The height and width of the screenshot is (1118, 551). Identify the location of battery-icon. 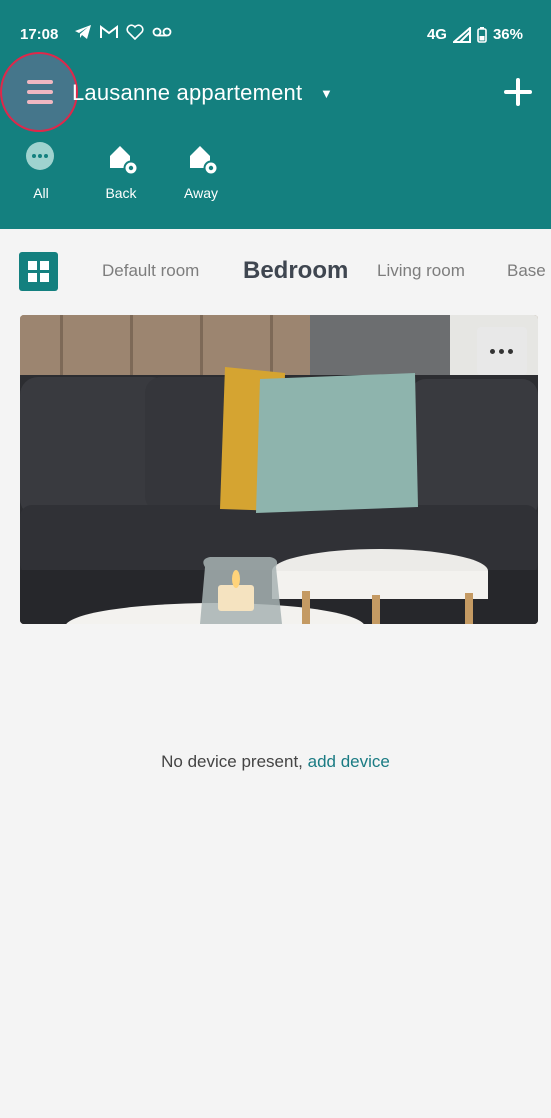
(482, 34).